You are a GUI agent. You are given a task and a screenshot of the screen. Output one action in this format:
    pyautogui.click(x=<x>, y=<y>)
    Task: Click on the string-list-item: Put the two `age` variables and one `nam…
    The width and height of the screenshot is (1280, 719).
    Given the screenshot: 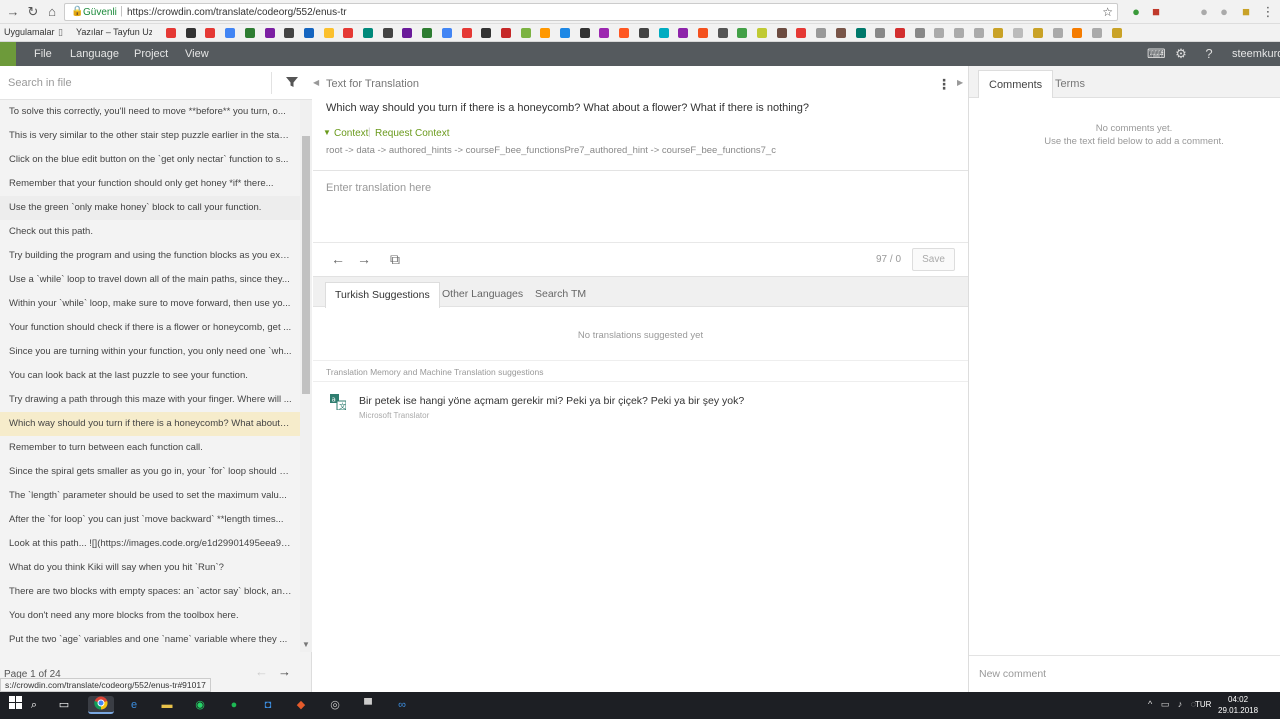 What is the action you would take?
    pyautogui.click(x=150, y=640)
    